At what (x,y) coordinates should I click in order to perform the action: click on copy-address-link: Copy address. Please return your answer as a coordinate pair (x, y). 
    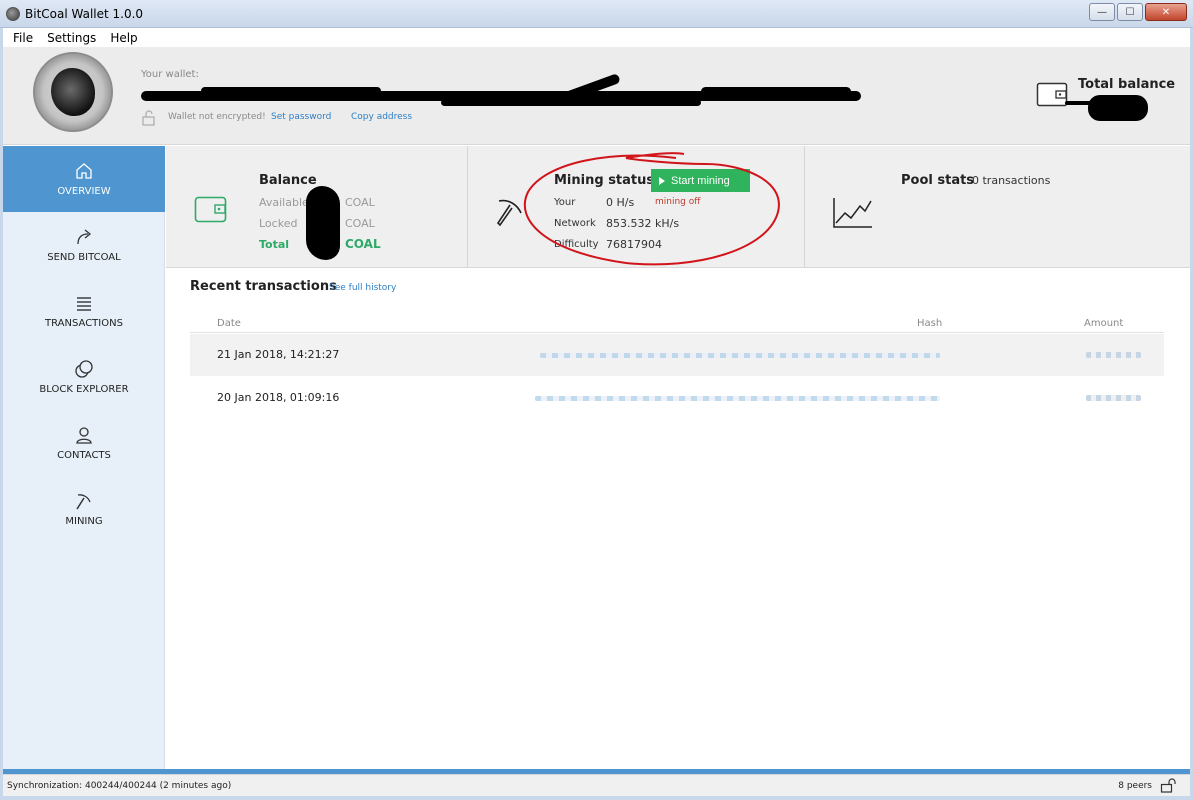
    Looking at the image, I should click on (381, 117).